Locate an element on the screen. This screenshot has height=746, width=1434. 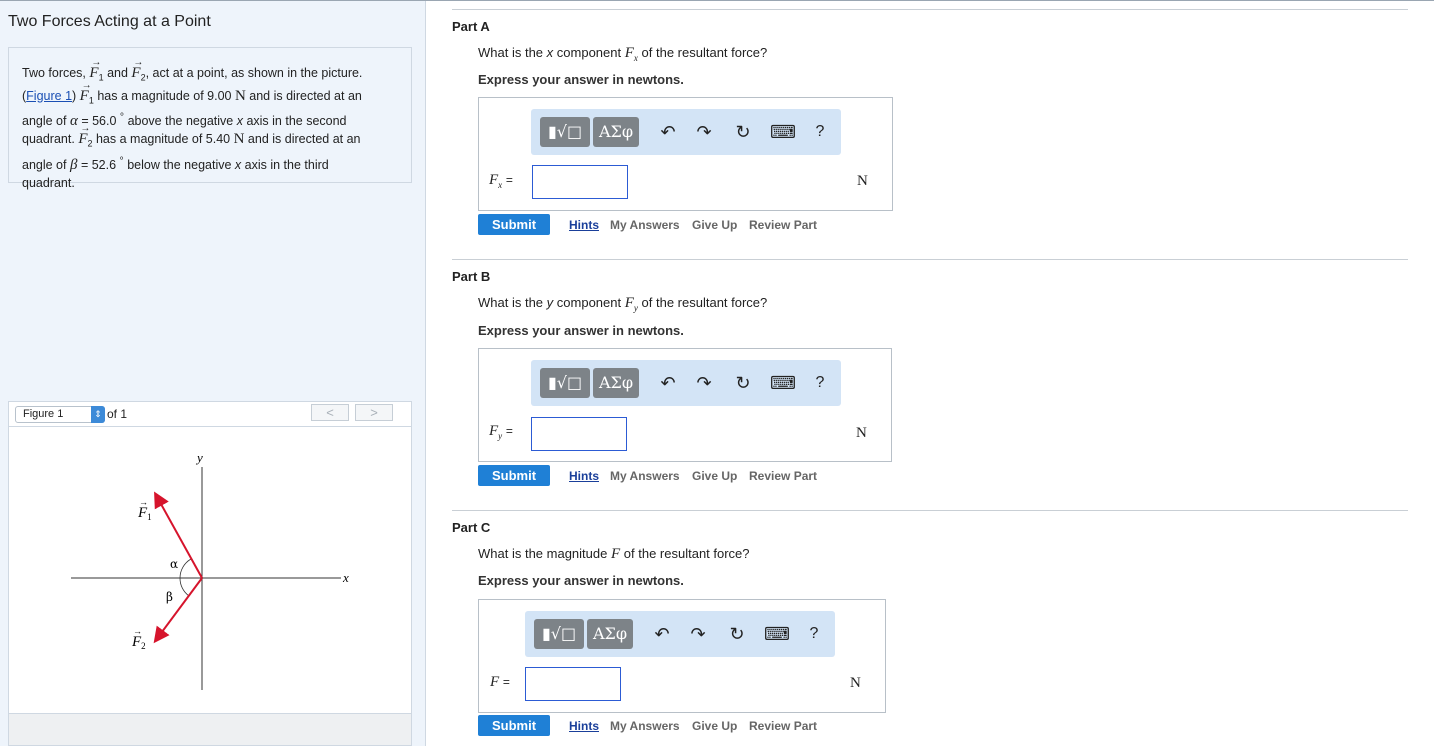
part-a-answer-input is located at coordinates (580, 182).